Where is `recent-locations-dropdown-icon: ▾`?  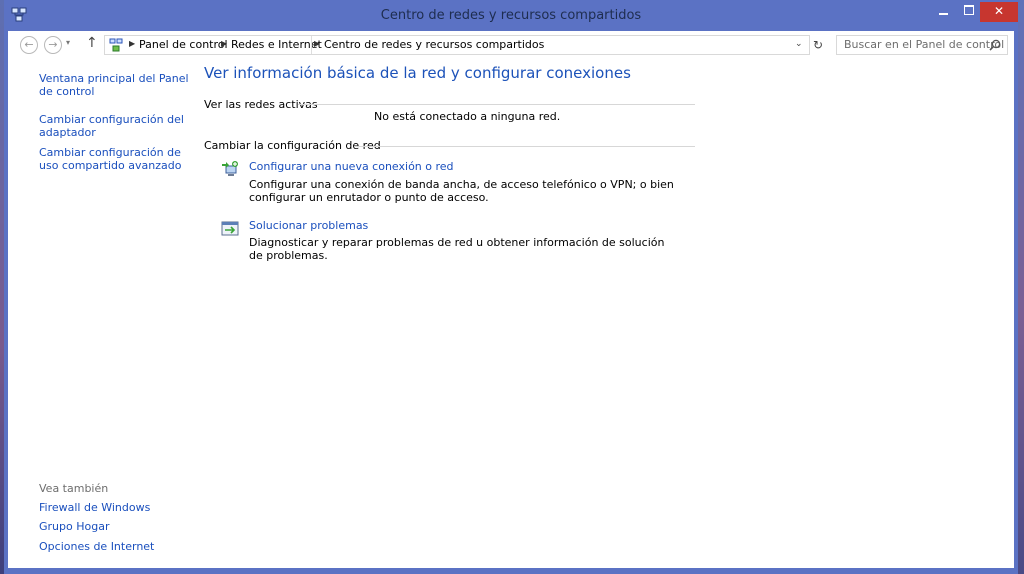
recent-locations-dropdown-icon: ▾ is located at coordinates (68, 42).